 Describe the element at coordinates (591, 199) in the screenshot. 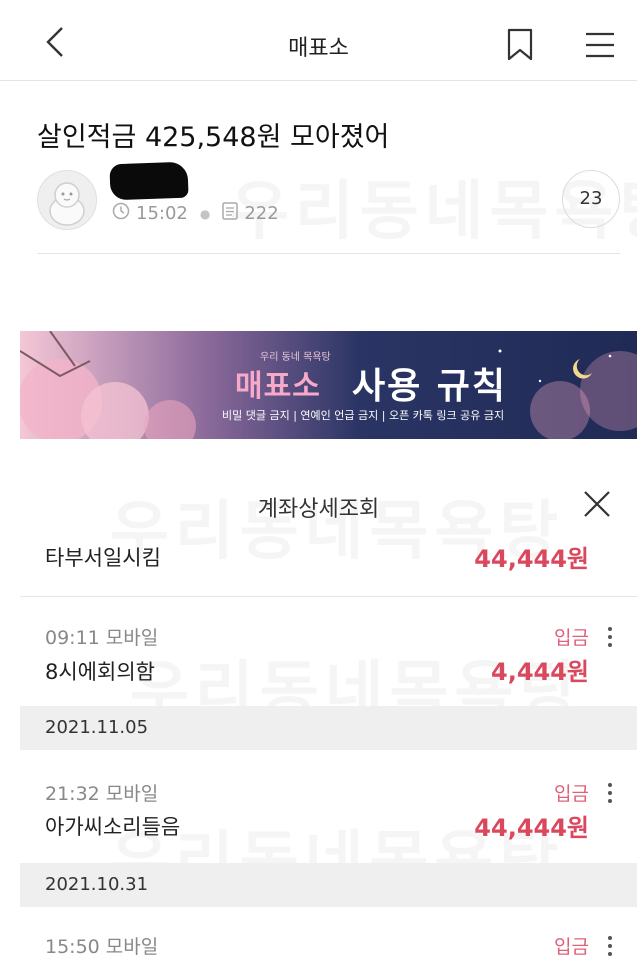

I see `comment-count-button: 23` at that location.